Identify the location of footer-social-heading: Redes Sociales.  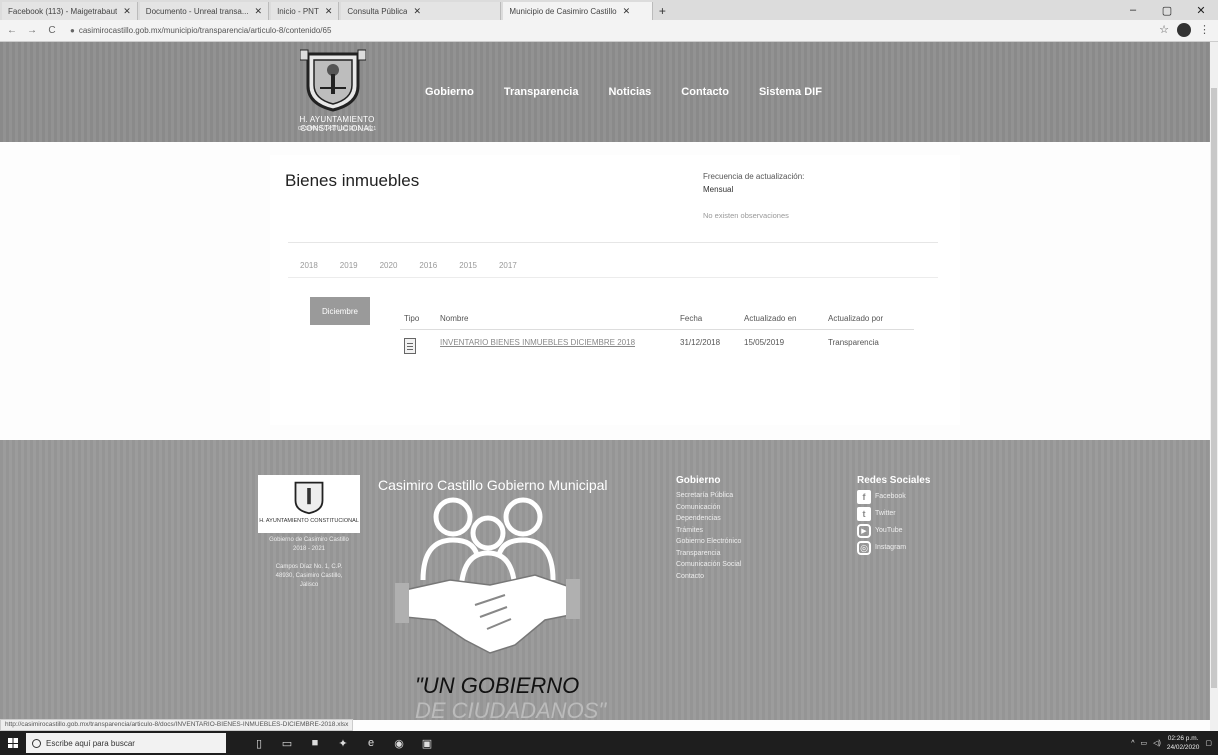
(894, 480).